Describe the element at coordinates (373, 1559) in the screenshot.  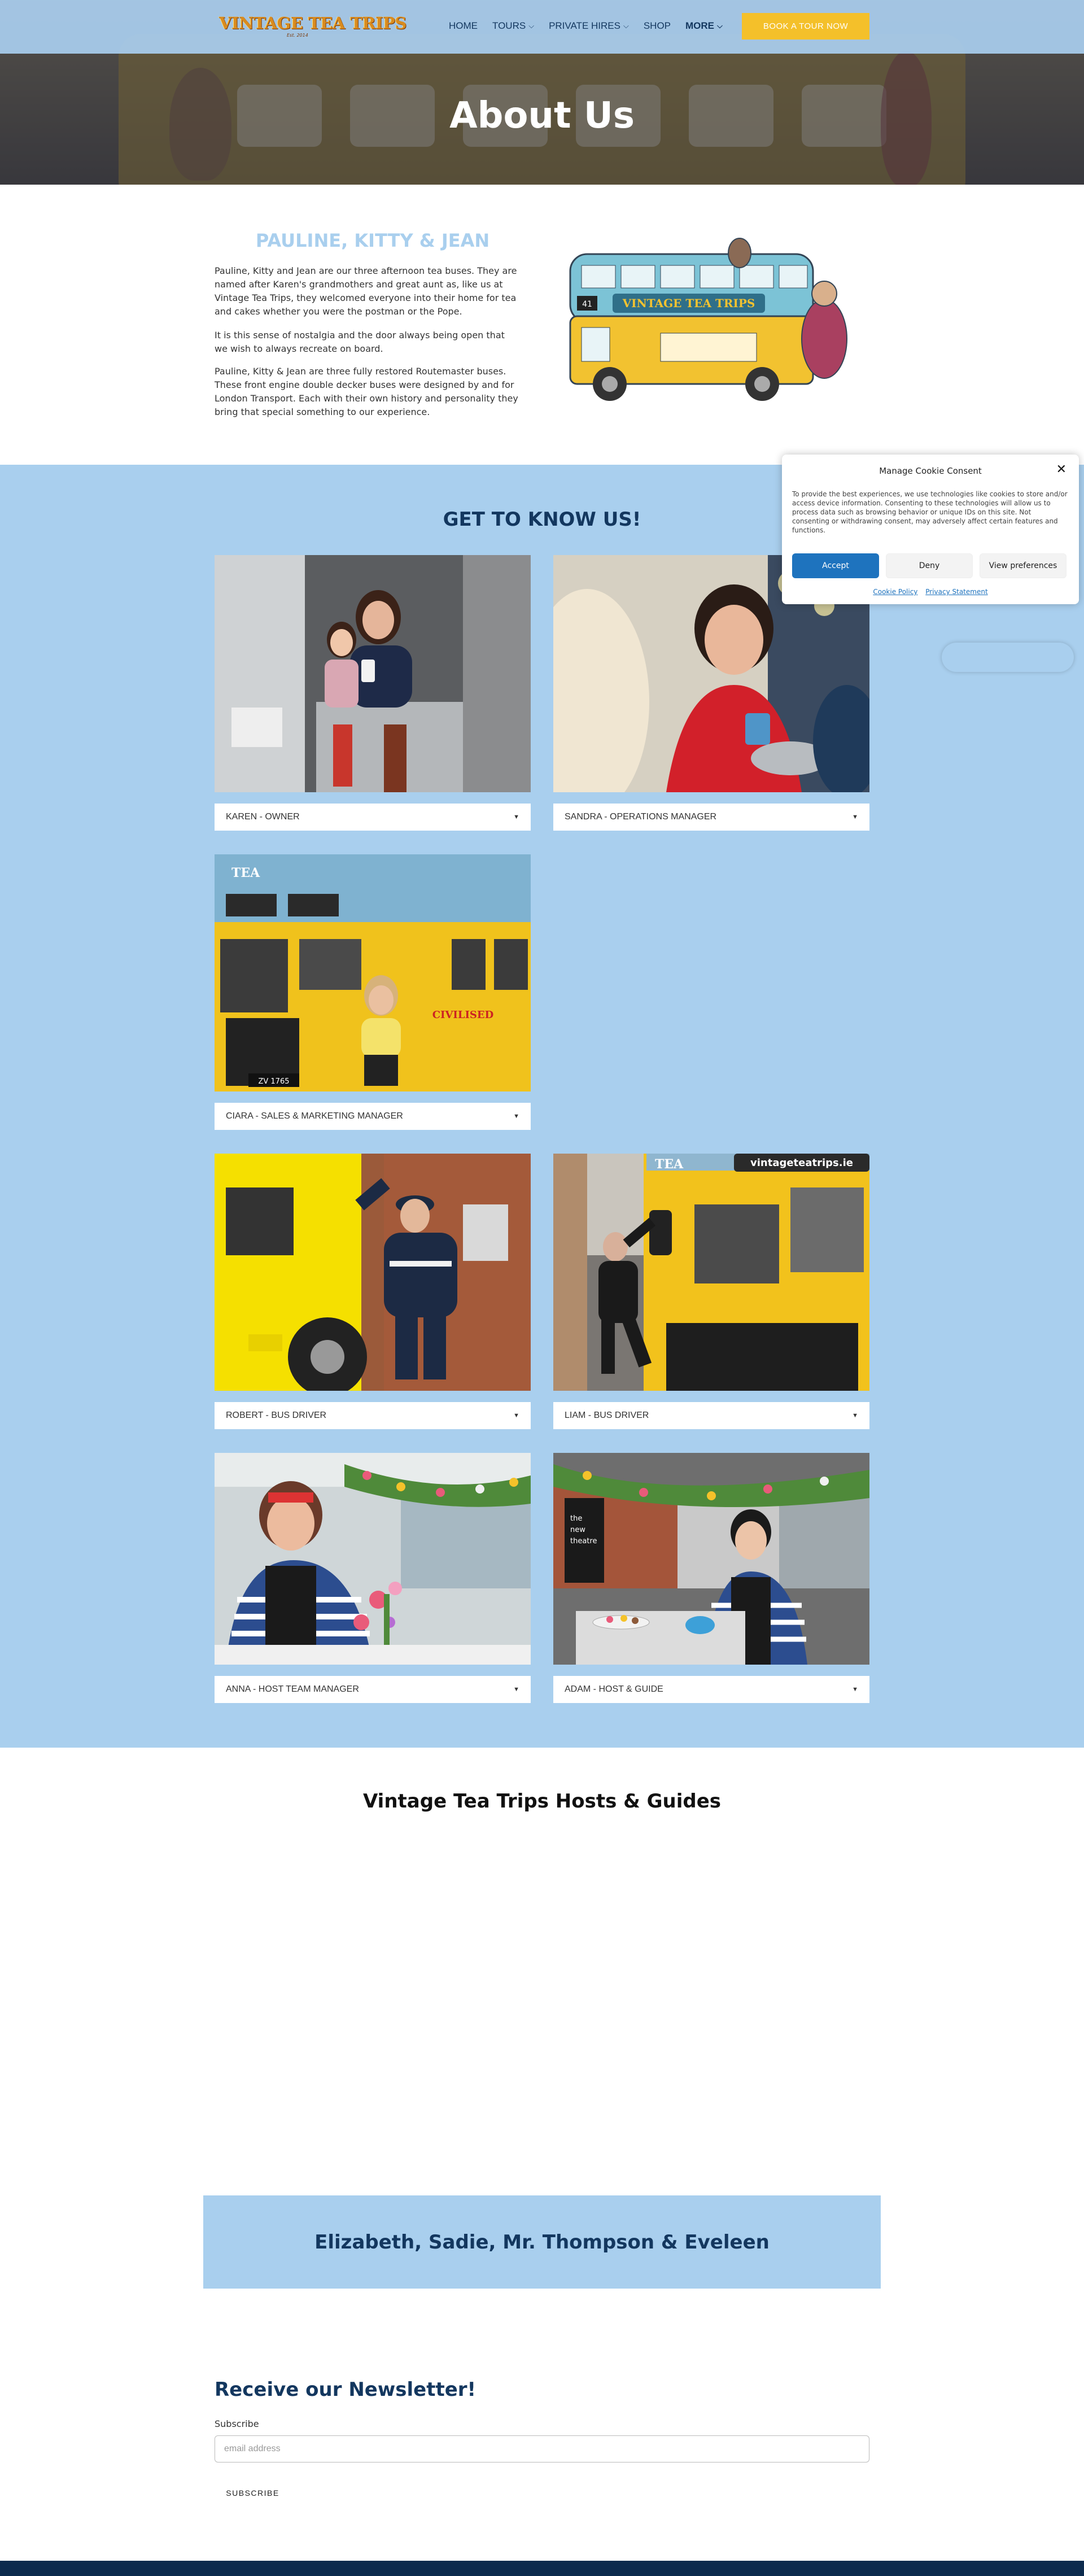
I see `team-photo-anna` at that location.